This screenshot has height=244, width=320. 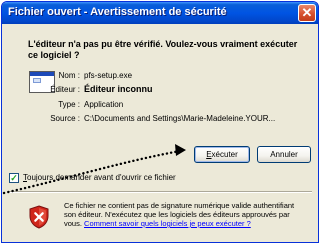 What do you see at coordinates (65, 89) in the screenshot?
I see `publisher-label: Éditeur :` at bounding box center [65, 89].